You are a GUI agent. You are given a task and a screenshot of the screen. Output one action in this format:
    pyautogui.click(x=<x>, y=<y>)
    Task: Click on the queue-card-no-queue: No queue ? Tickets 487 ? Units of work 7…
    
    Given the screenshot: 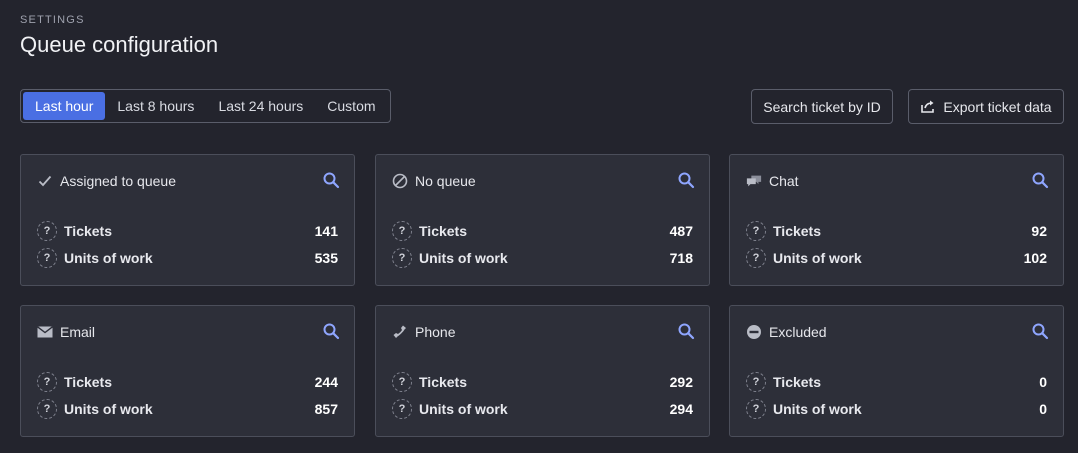 What is the action you would take?
    pyautogui.click(x=542, y=220)
    